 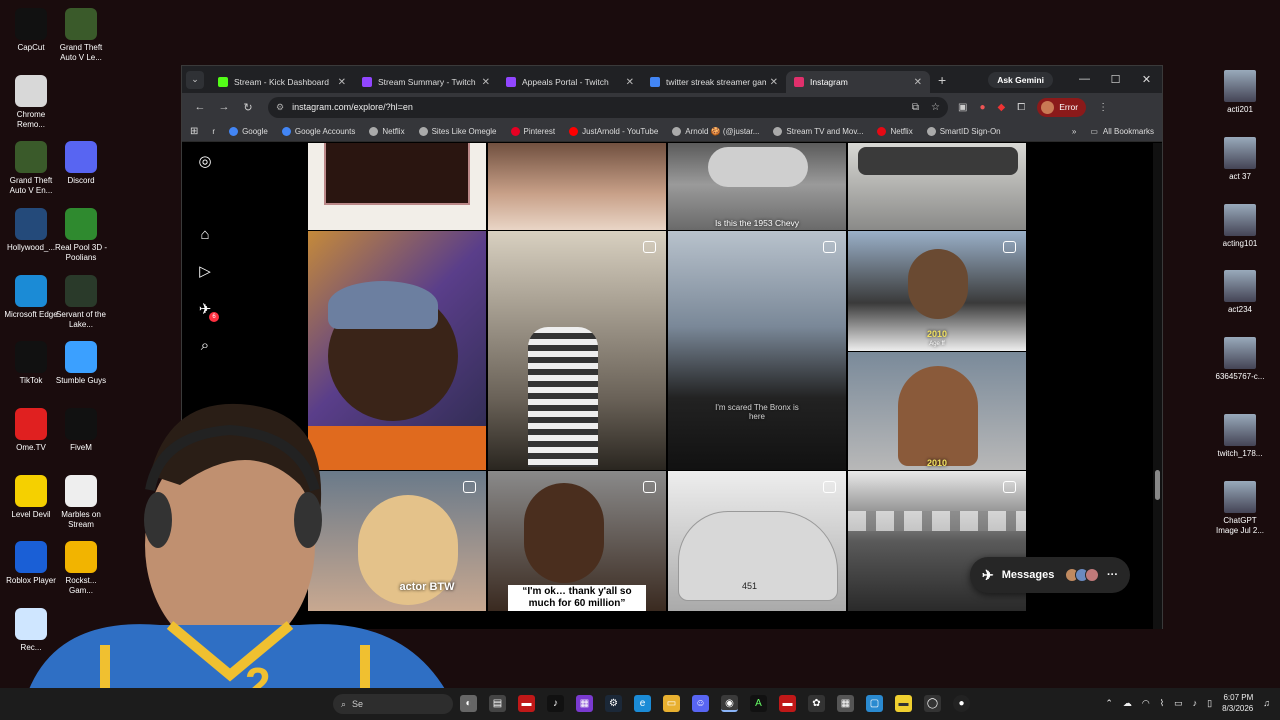 What do you see at coordinates (1020, 79) in the screenshot?
I see `ask-gemini-button: Ask Gemini` at bounding box center [1020, 79].